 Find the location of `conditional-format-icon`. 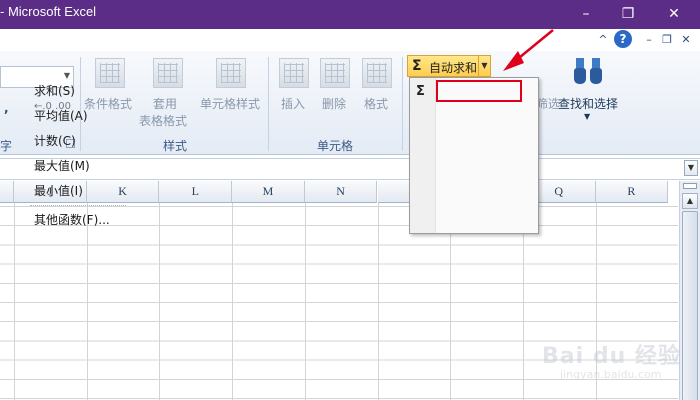

conditional-format-icon is located at coordinates (110, 73).